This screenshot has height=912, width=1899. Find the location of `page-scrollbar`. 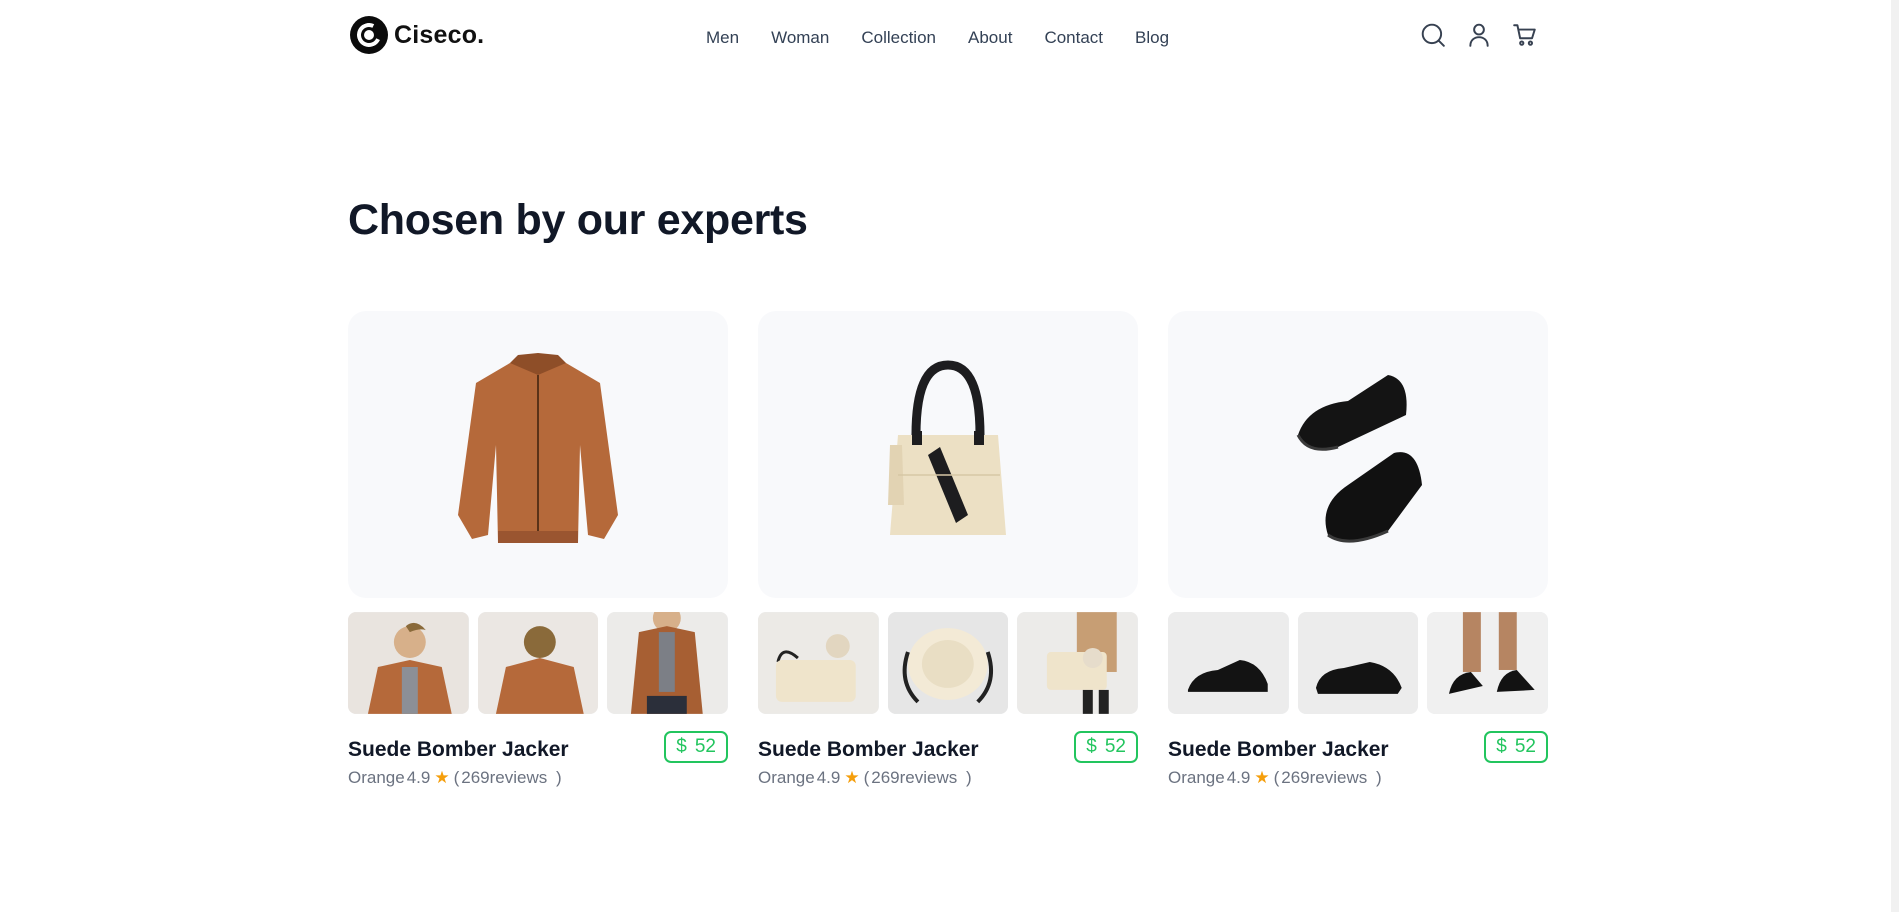

page-scrollbar is located at coordinates (1895, 456).